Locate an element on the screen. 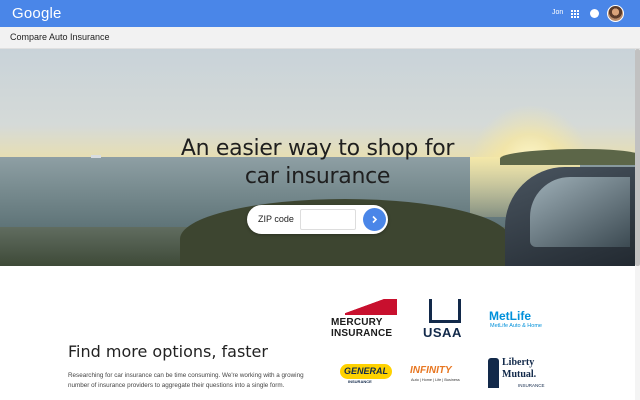  mercury-swoosh is located at coordinates (371, 307).